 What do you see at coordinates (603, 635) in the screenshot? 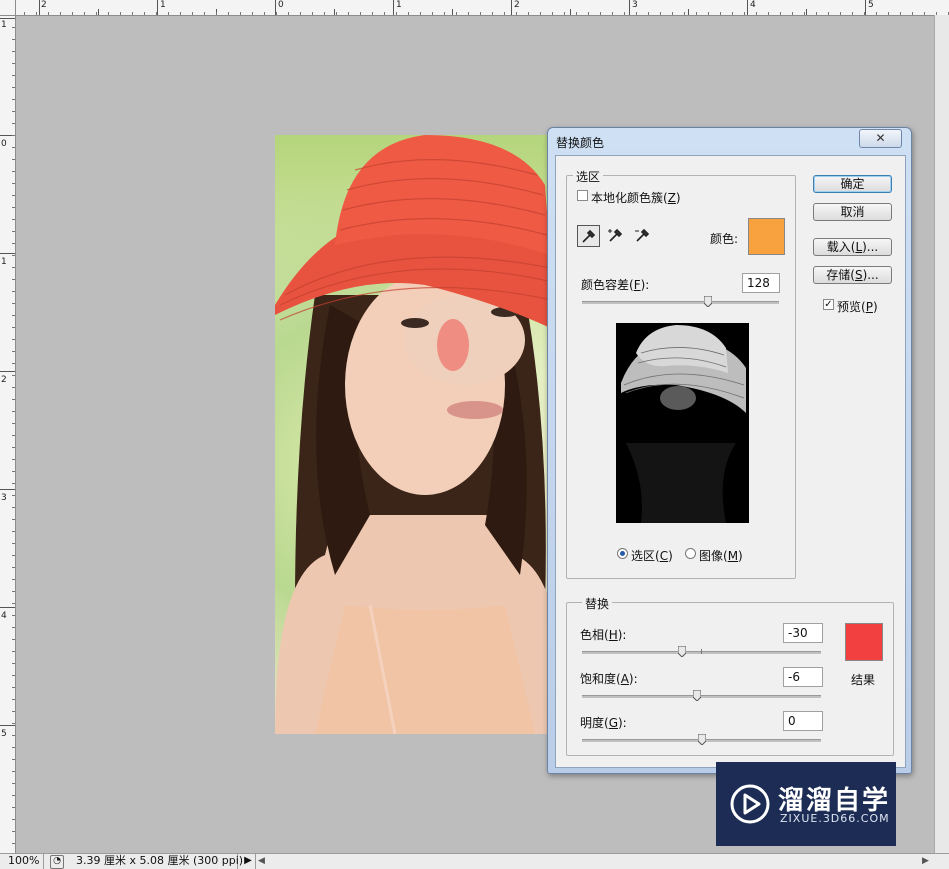
I see `hue-label: 色相(H):` at bounding box center [603, 635].